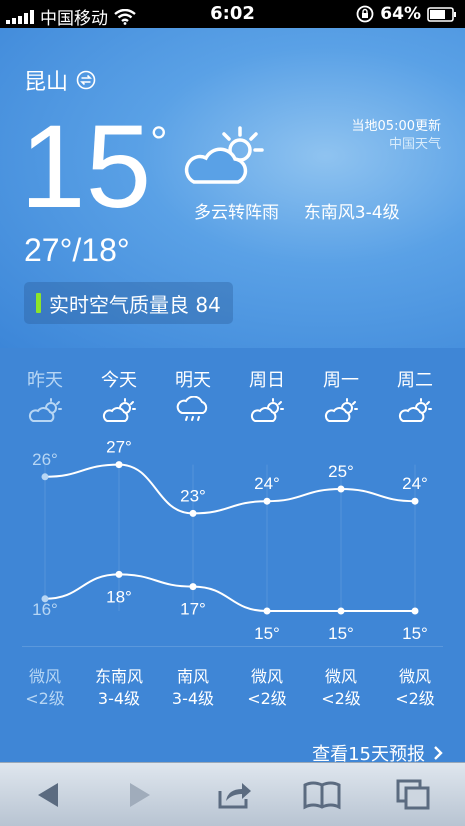  What do you see at coordinates (45, 609) in the screenshot?
I see `low-temp-label: 16°` at bounding box center [45, 609].